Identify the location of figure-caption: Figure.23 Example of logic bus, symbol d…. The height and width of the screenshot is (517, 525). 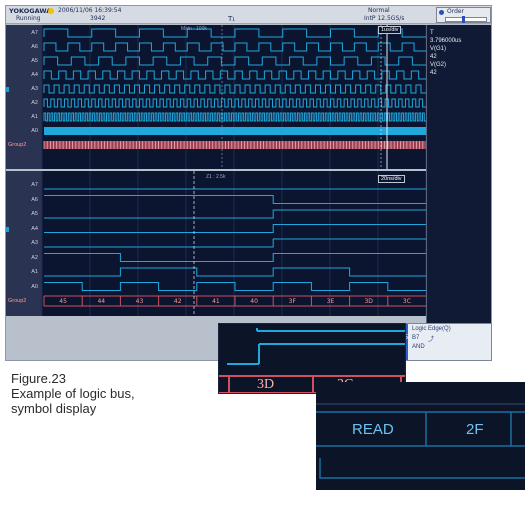
(73, 393).